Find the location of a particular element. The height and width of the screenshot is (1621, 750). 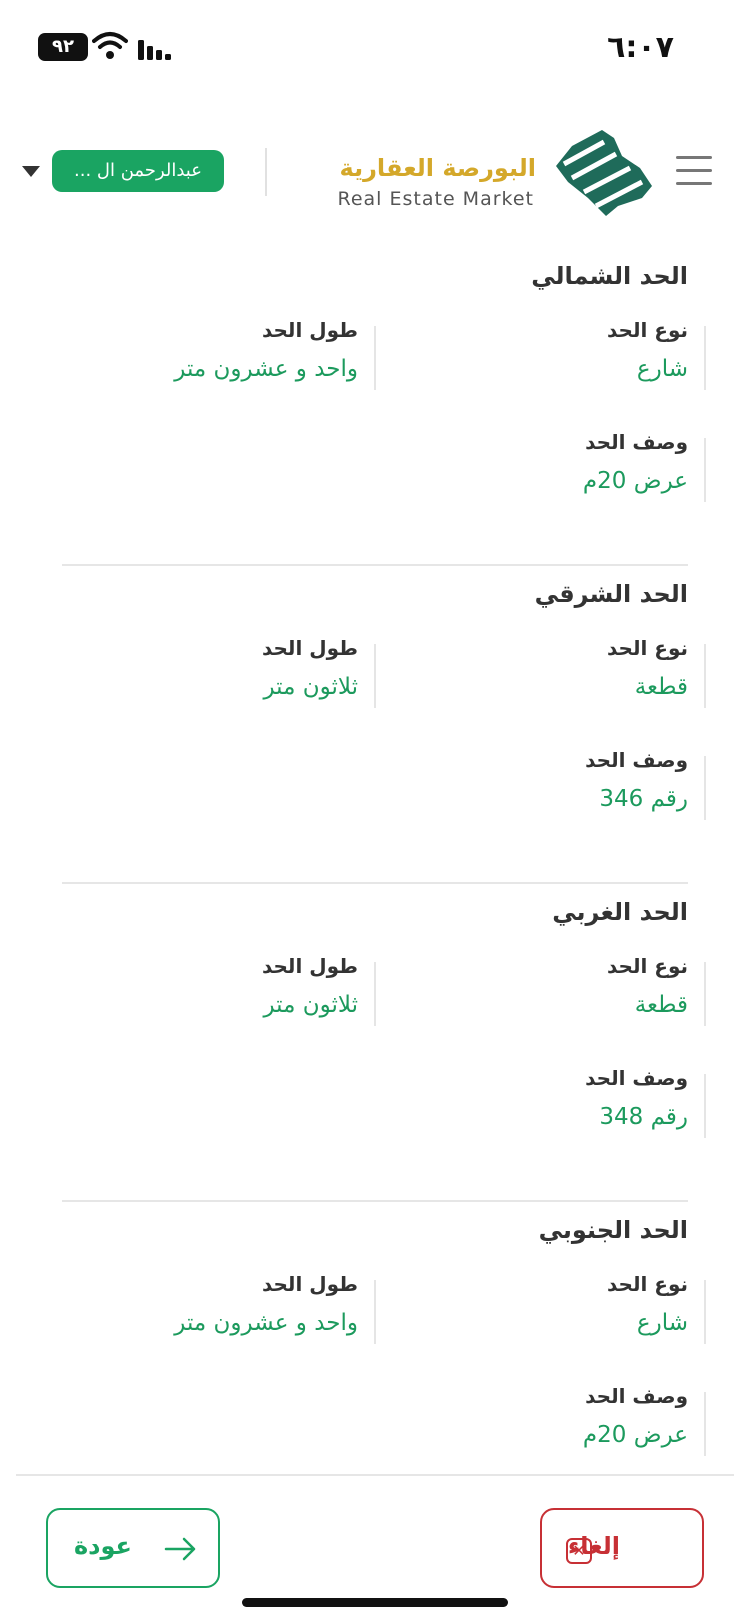

section-title: الحد الشمالي is located at coordinates (609, 276).